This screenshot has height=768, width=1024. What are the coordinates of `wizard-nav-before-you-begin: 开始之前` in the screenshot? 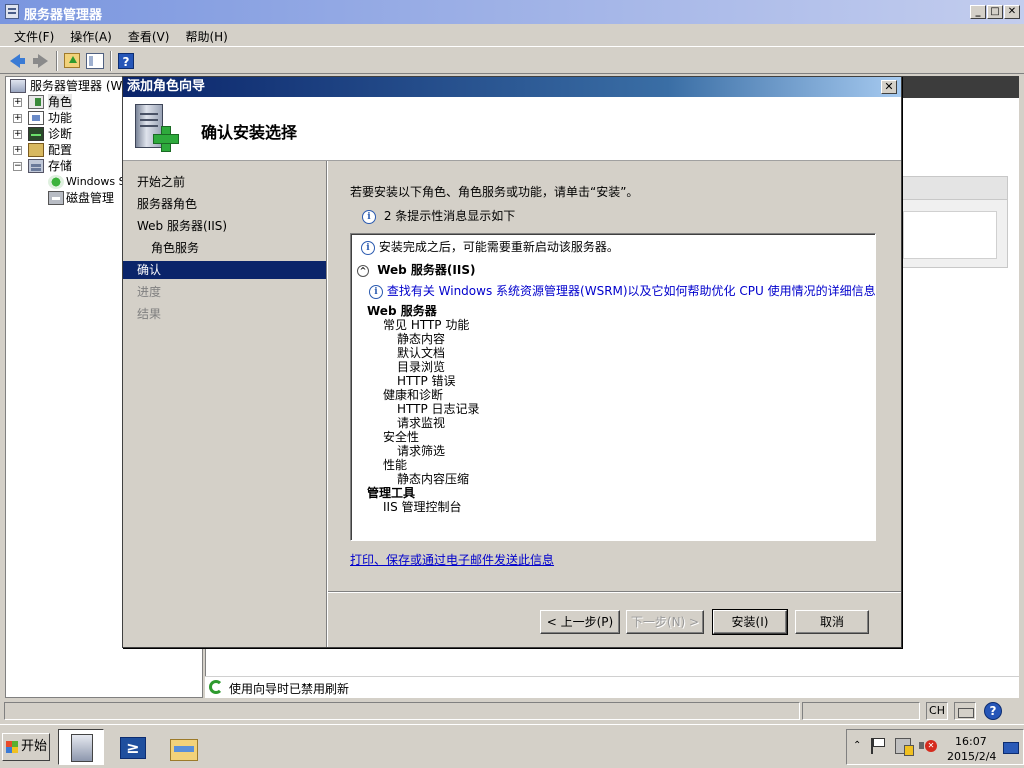 It's located at (224, 182).